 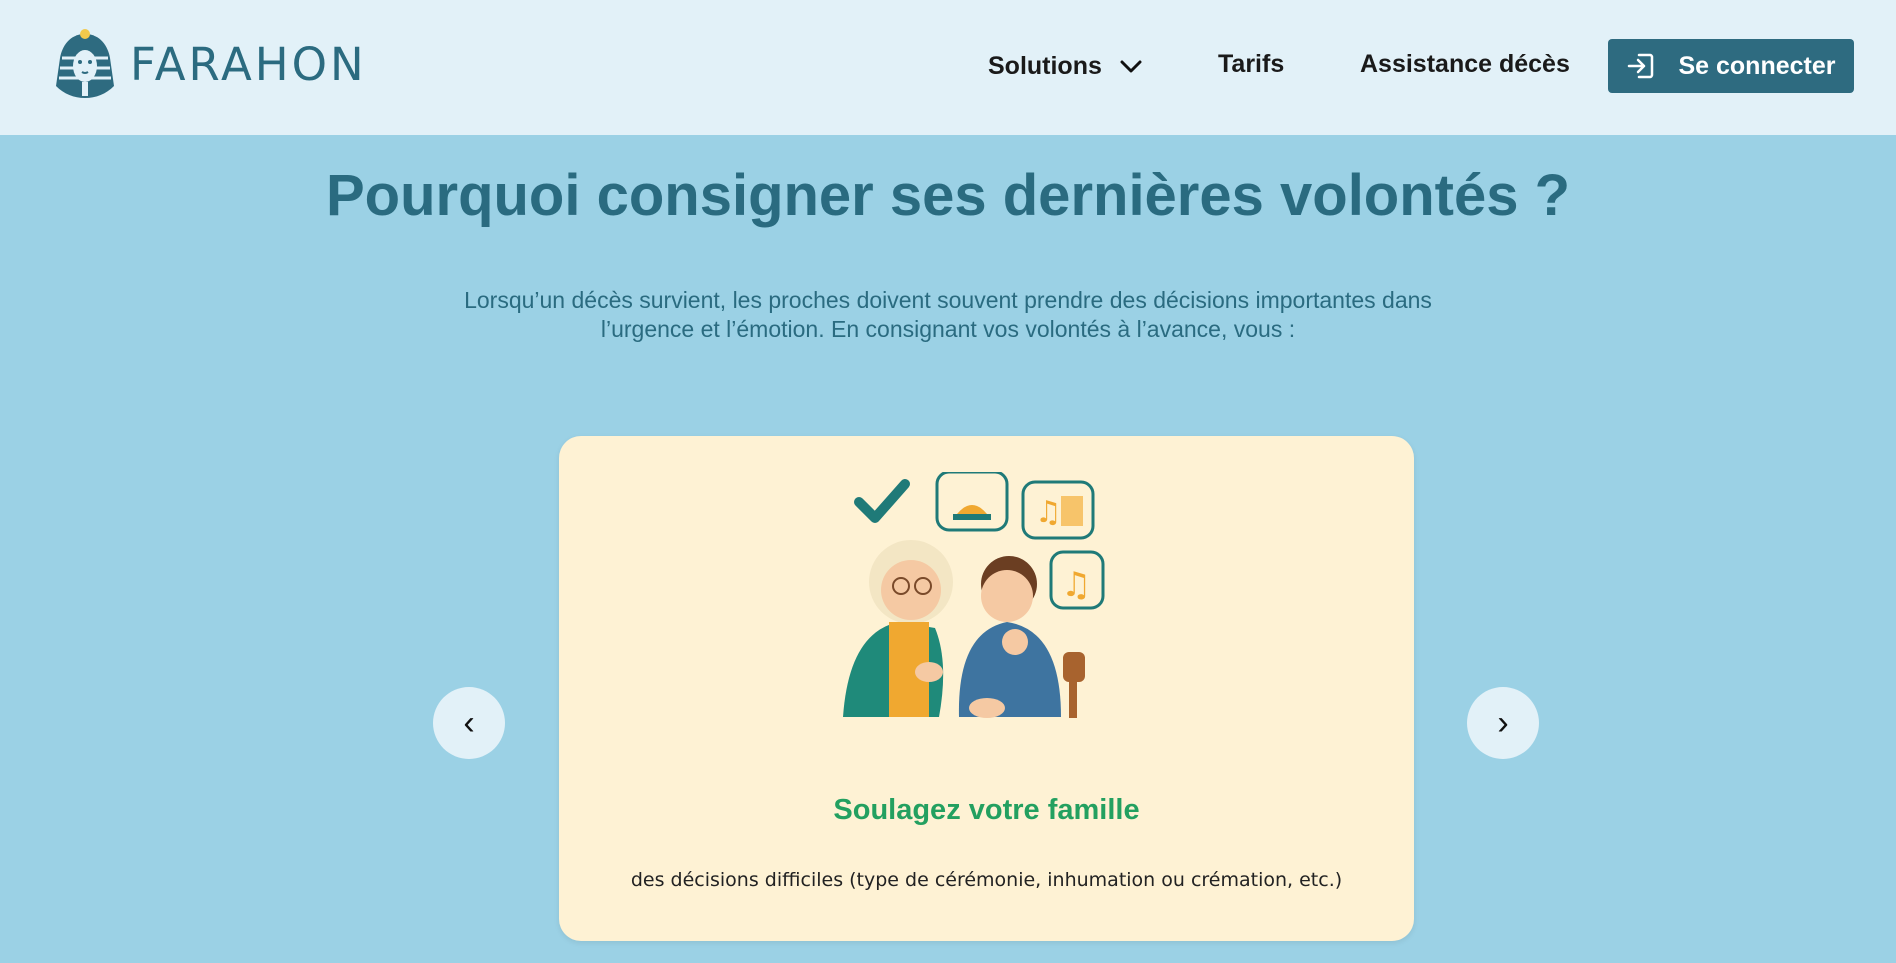 I want to click on checkmark-icon, so click(x=882, y=501).